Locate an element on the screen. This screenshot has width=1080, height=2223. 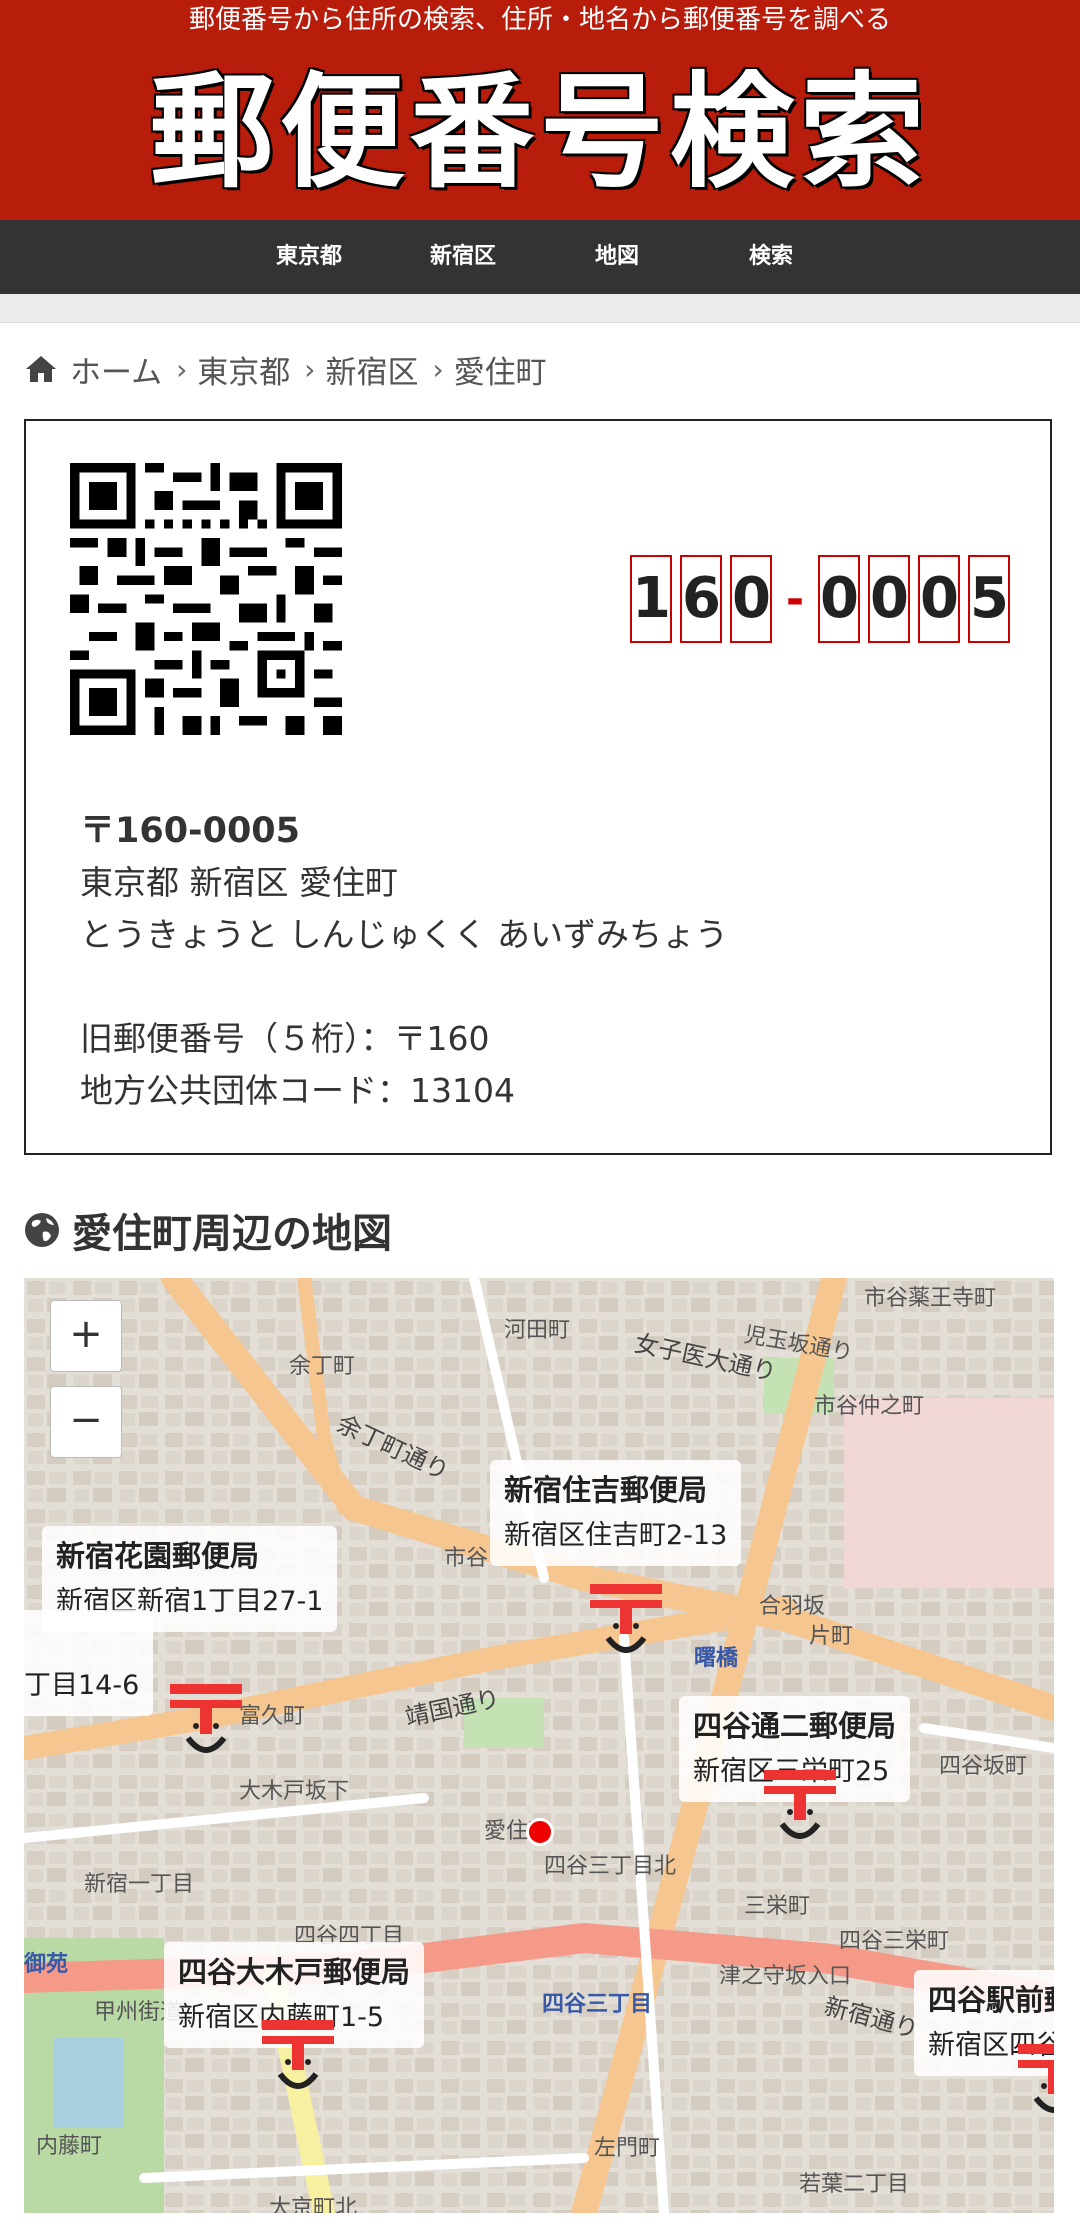
location-pin is located at coordinates (540, 1832).